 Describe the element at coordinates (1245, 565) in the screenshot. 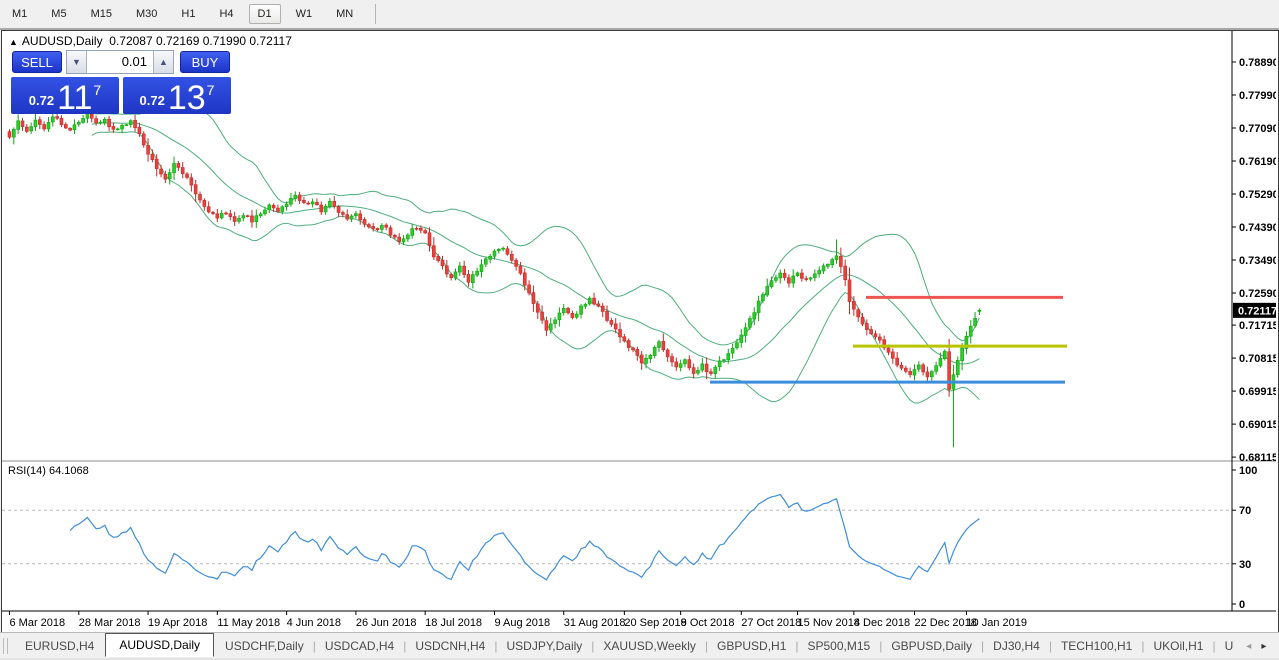

I see `rsi-axis-label: 30` at that location.